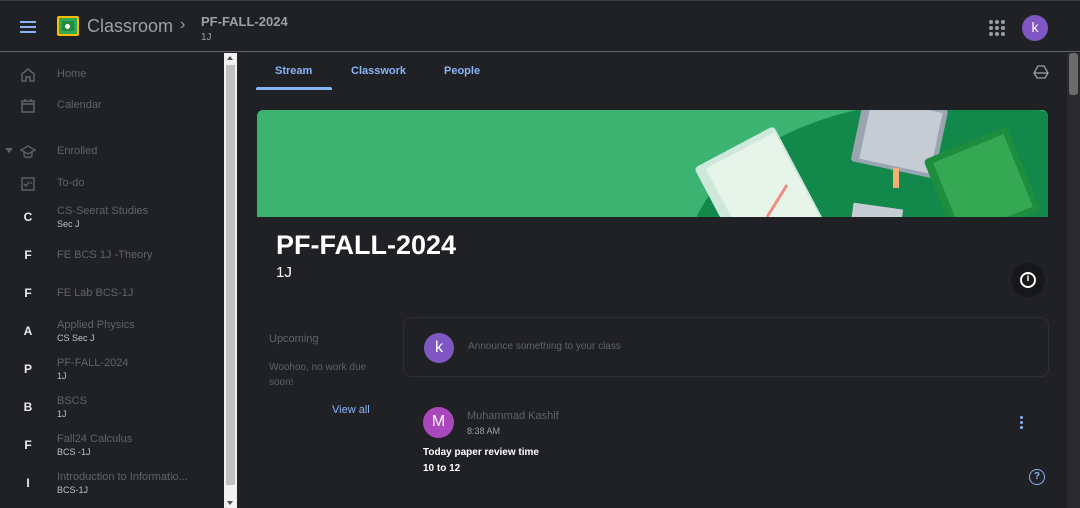 The height and width of the screenshot is (508, 1080). Describe the element at coordinates (130, 26) in the screenshot. I see `app-title: Classroom` at that location.